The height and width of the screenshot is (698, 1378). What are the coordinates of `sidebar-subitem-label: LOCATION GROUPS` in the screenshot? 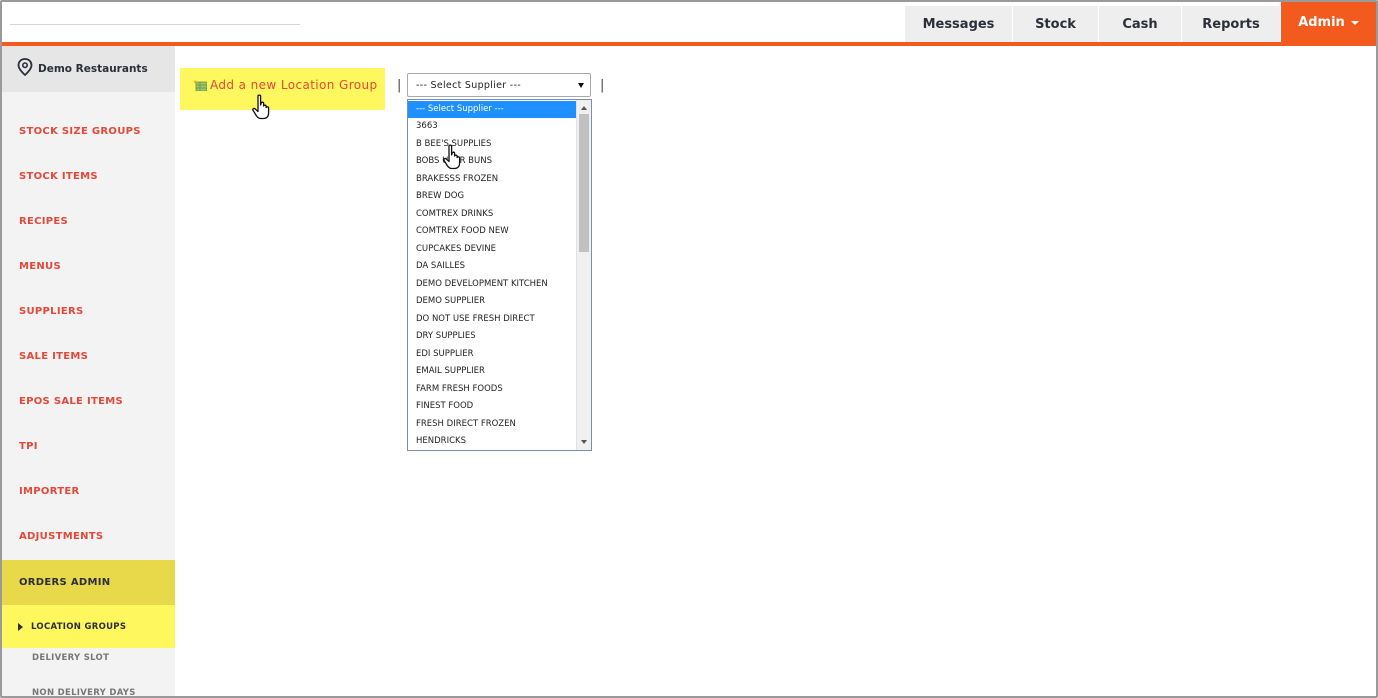 It's located at (79, 626).